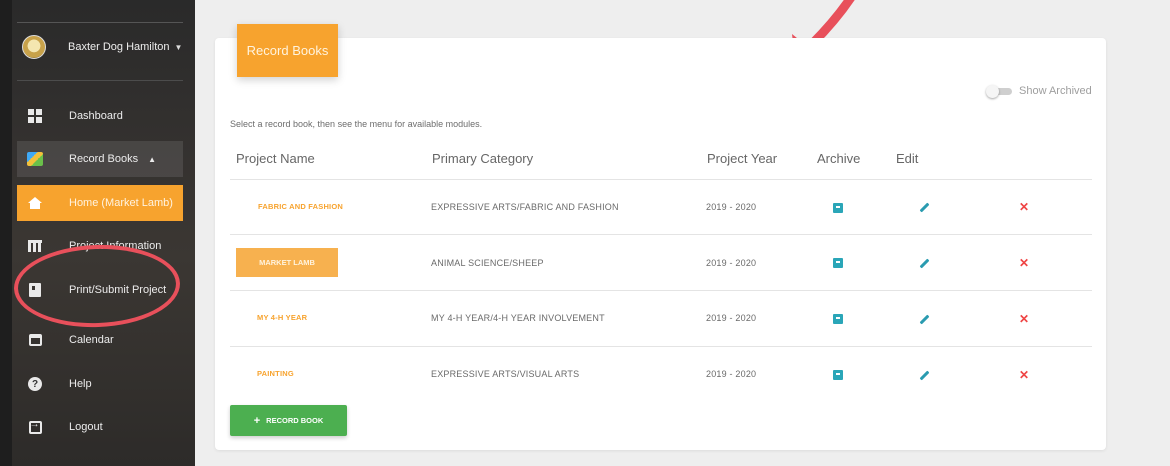  What do you see at coordinates (282, 317) in the screenshot?
I see `project-name-link: MY 4-H YEAR` at bounding box center [282, 317].